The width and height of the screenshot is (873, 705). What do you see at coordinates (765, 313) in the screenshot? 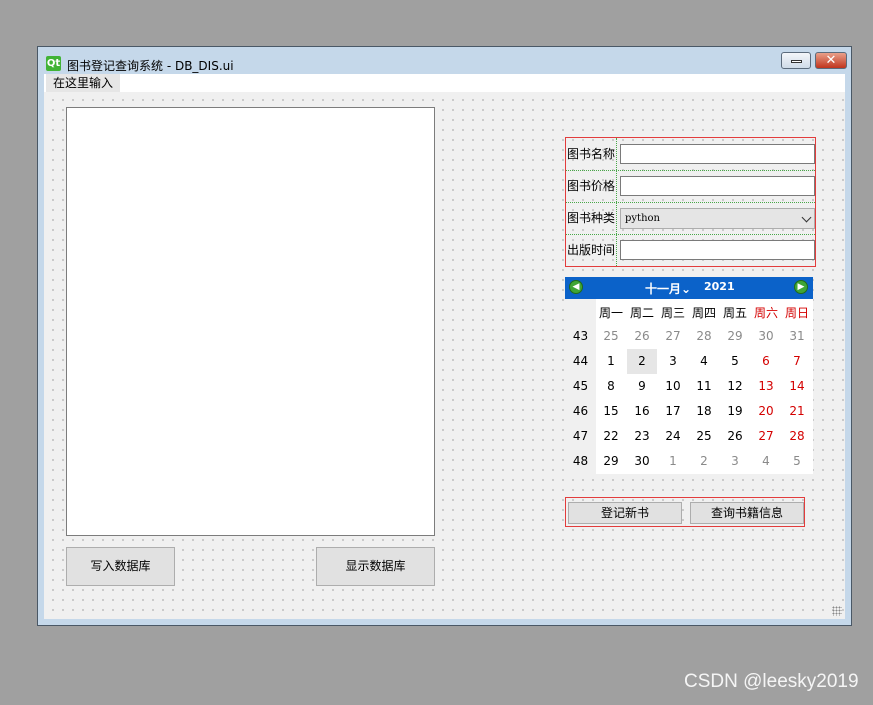
I see `weekday-header: 周六` at bounding box center [765, 313].